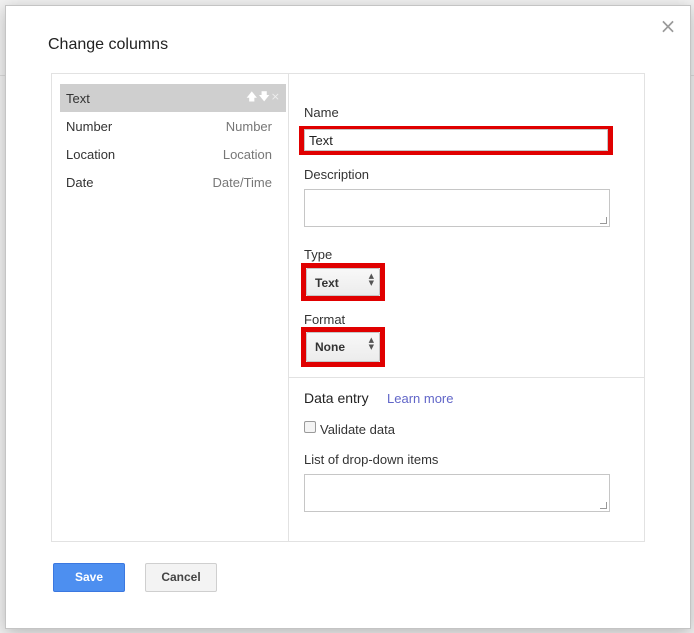 This screenshot has height=633, width=694. What do you see at coordinates (327, 283) in the screenshot?
I see `type-select-value: Text` at bounding box center [327, 283].